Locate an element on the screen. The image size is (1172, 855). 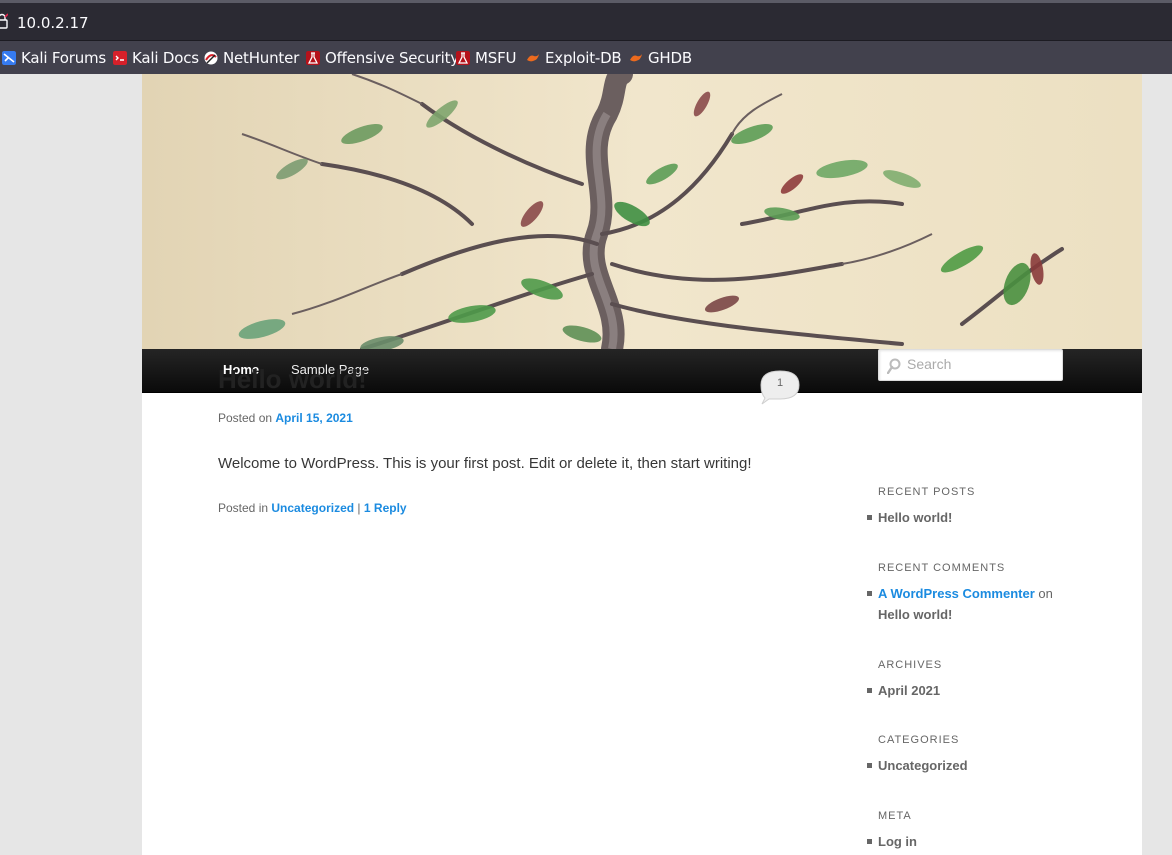
search-placeholder: Search is located at coordinates (929, 364).